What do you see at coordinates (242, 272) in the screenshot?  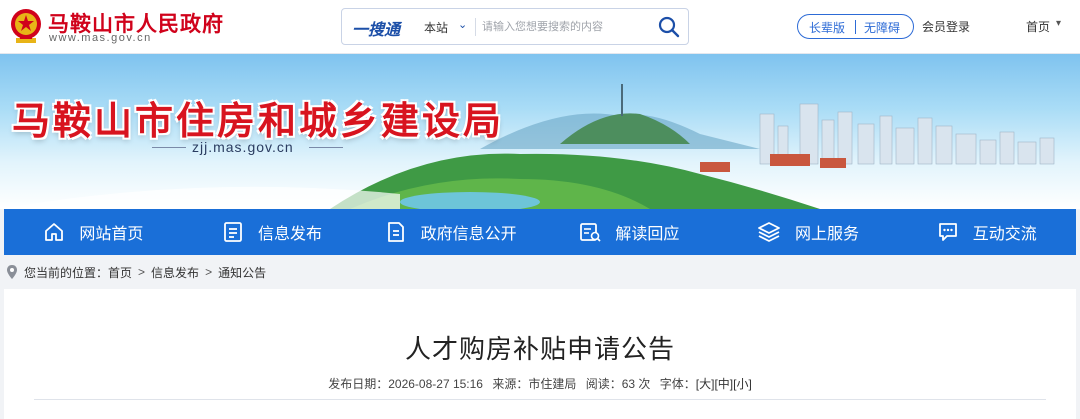 I see `breadcrumb-notices: 通知公告` at bounding box center [242, 272].